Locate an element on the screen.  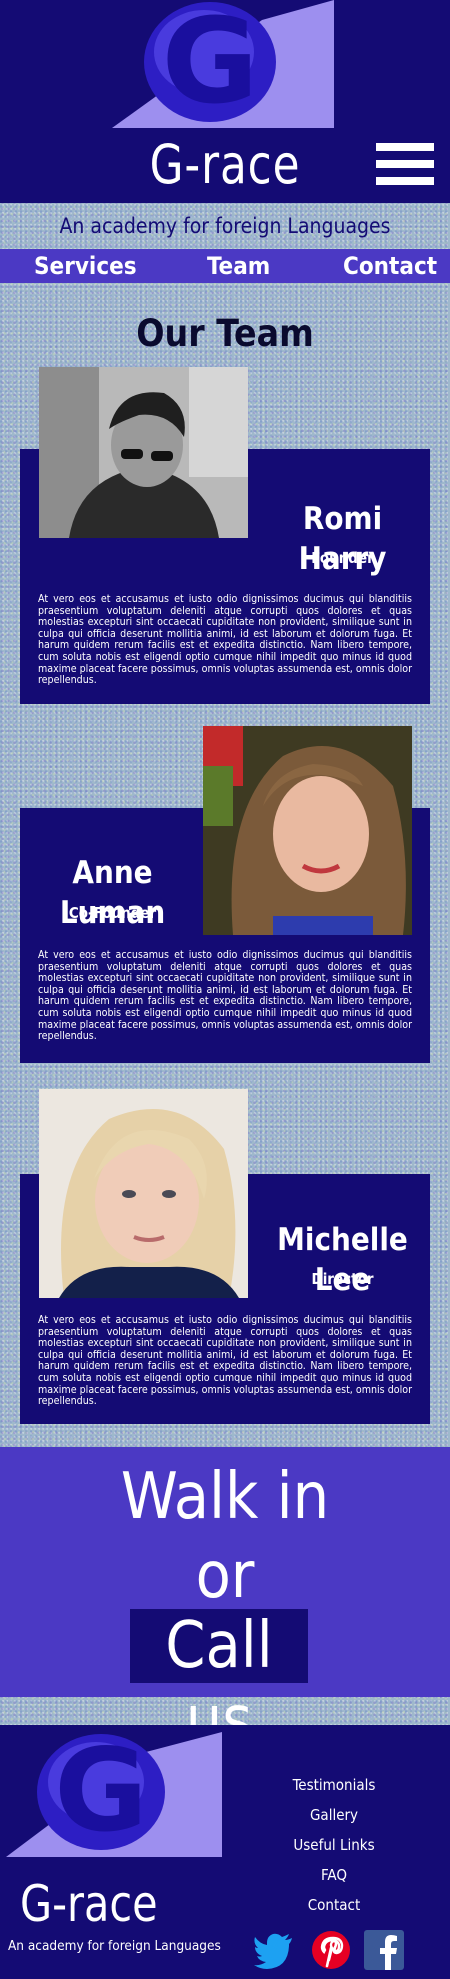
main-nav: Services Team Contact is located at coordinates (225, 266).